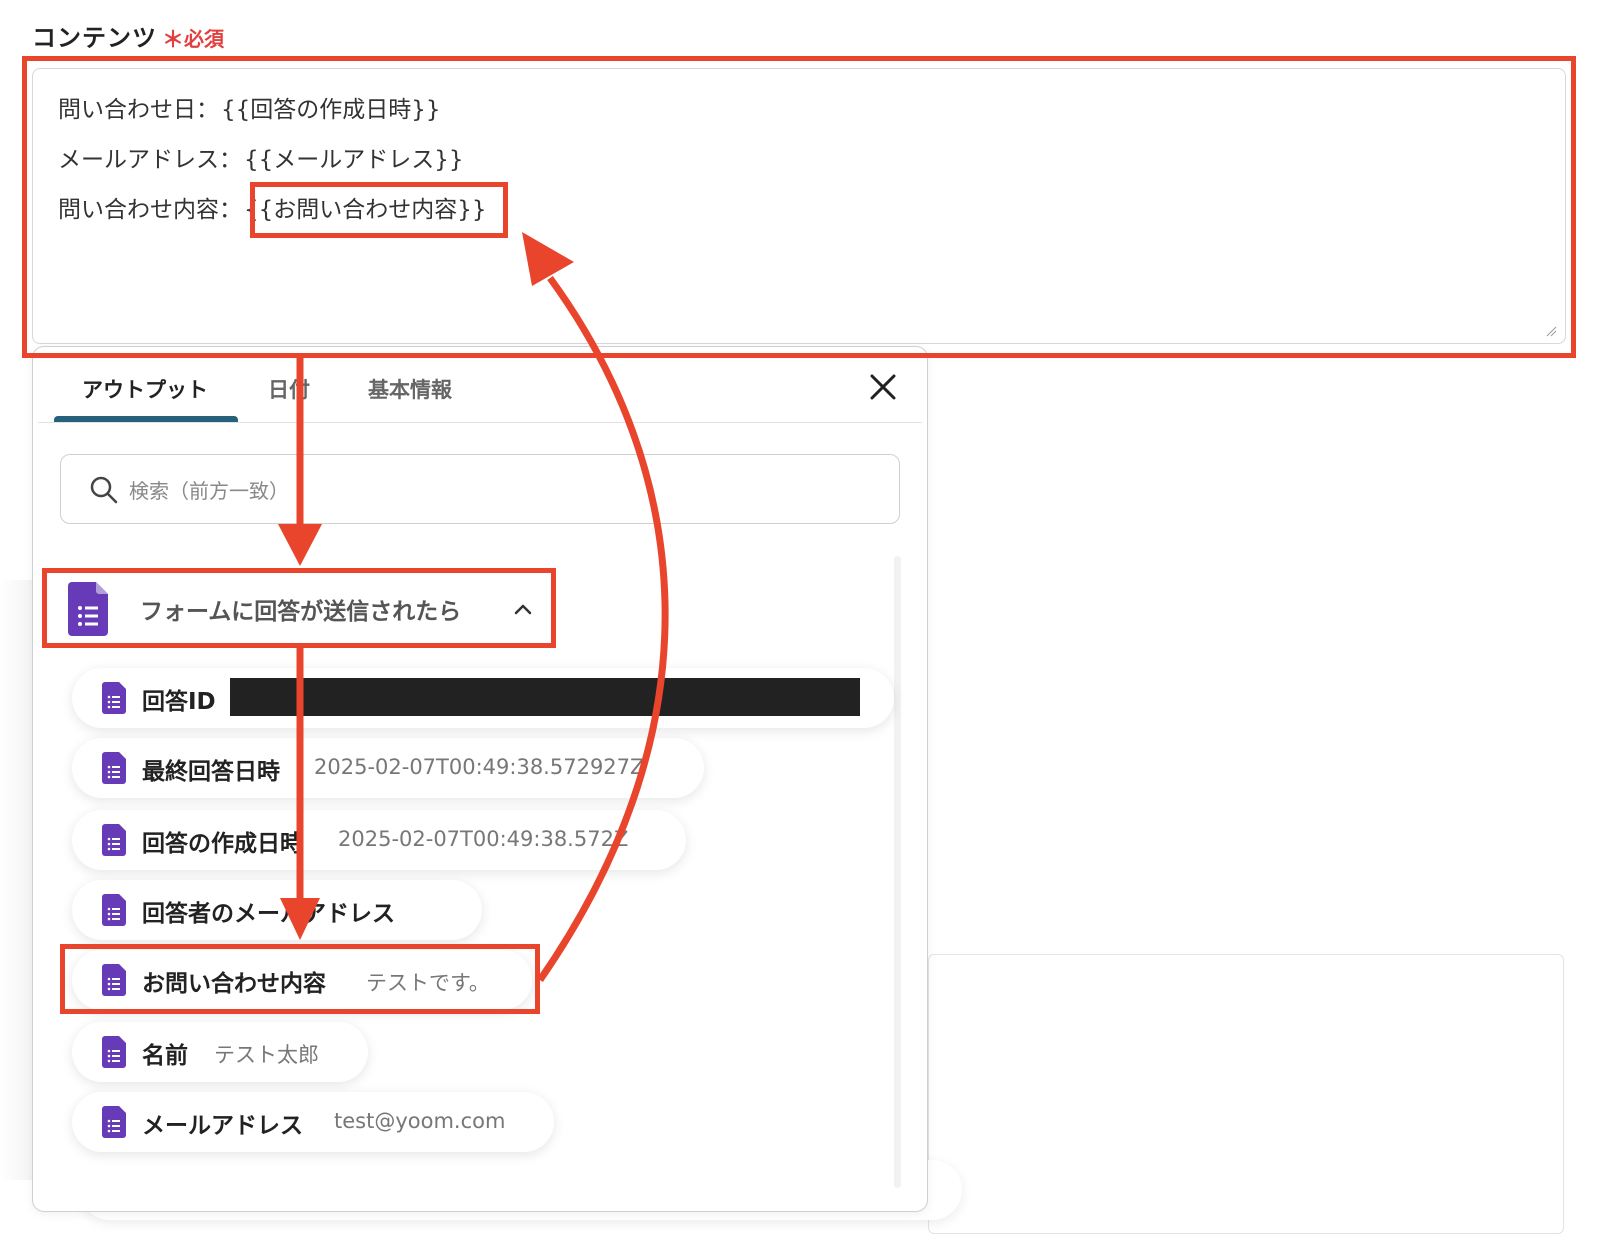 The image size is (1600, 1234). What do you see at coordinates (209, 491) in the screenshot?
I see `search-placeholder: 検索（前方一致）` at bounding box center [209, 491].